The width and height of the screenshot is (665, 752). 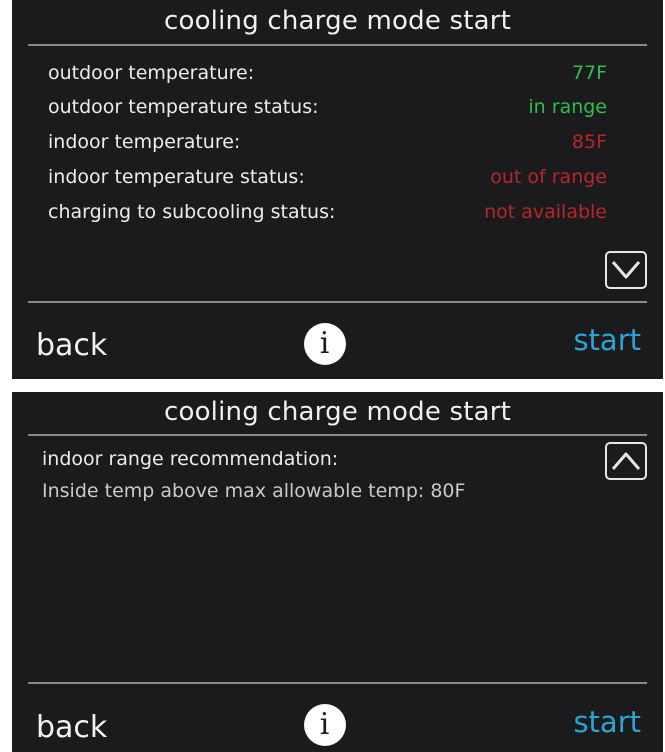 What do you see at coordinates (548, 177) in the screenshot?
I see `row-value: out of range` at bounding box center [548, 177].